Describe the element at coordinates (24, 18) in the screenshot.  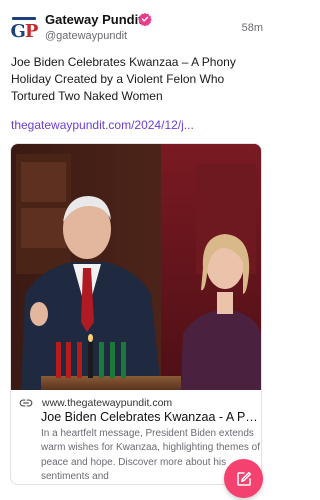
I see `avatar-logo-bar` at that location.